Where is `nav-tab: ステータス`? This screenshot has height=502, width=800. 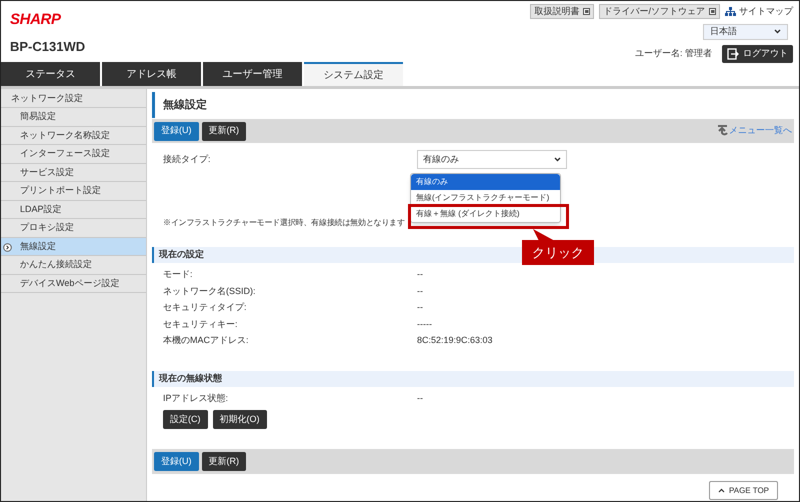 nav-tab: ステータス is located at coordinates (50, 74).